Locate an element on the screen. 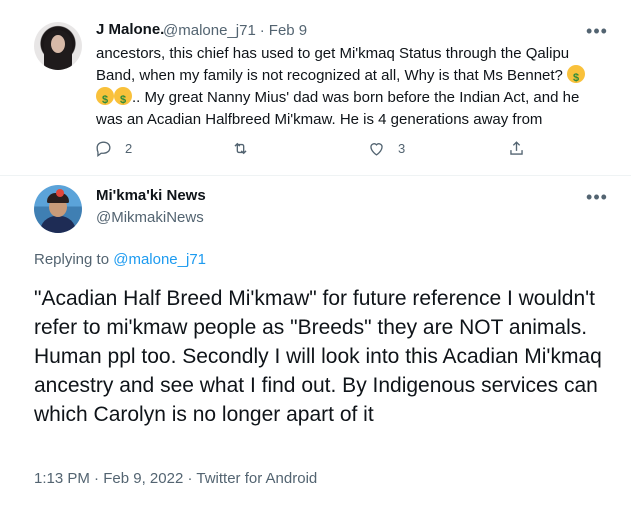  like-count: 3 is located at coordinates (402, 148).